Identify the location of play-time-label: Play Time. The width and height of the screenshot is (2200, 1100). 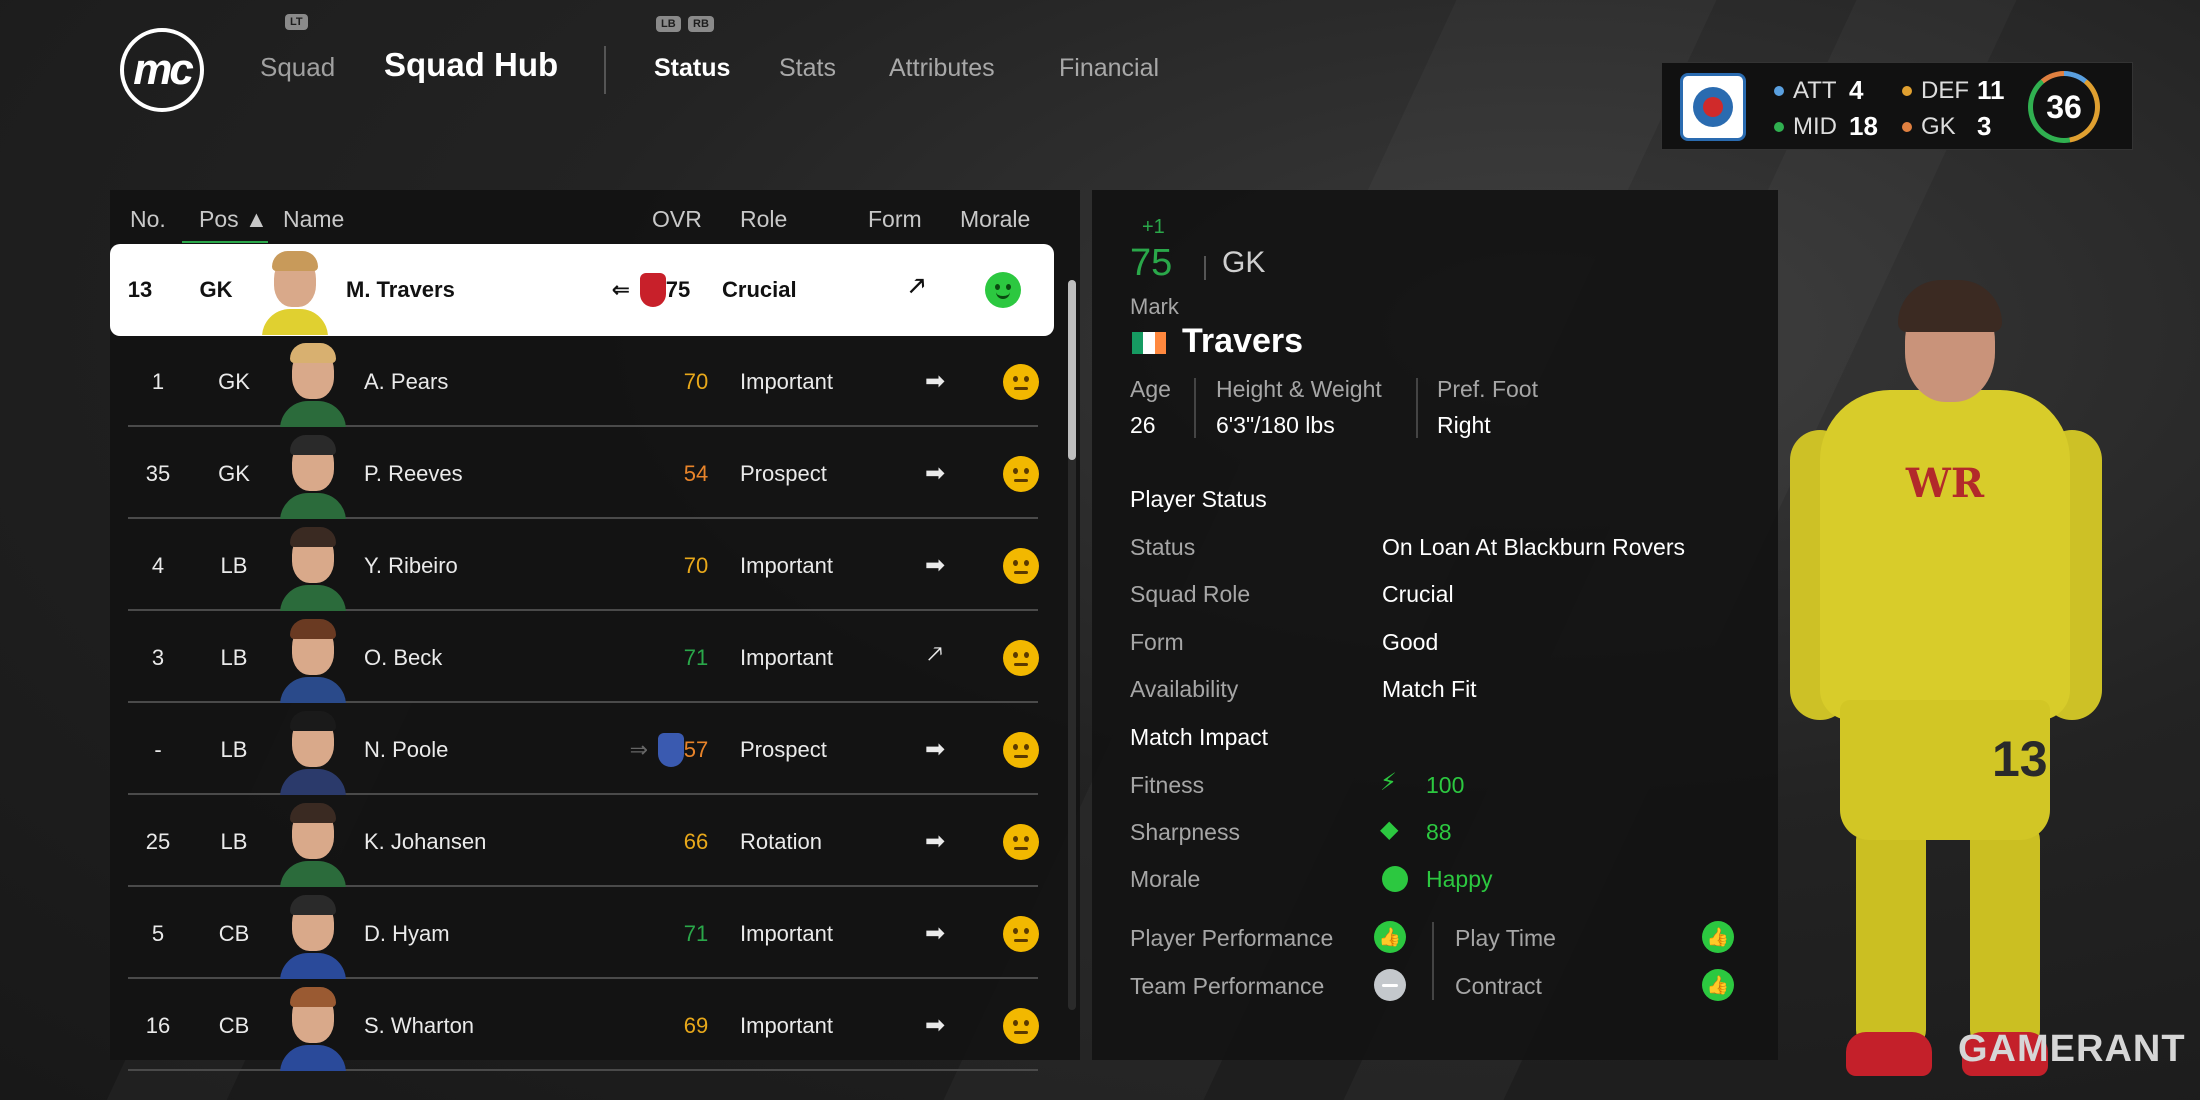
(1505, 938).